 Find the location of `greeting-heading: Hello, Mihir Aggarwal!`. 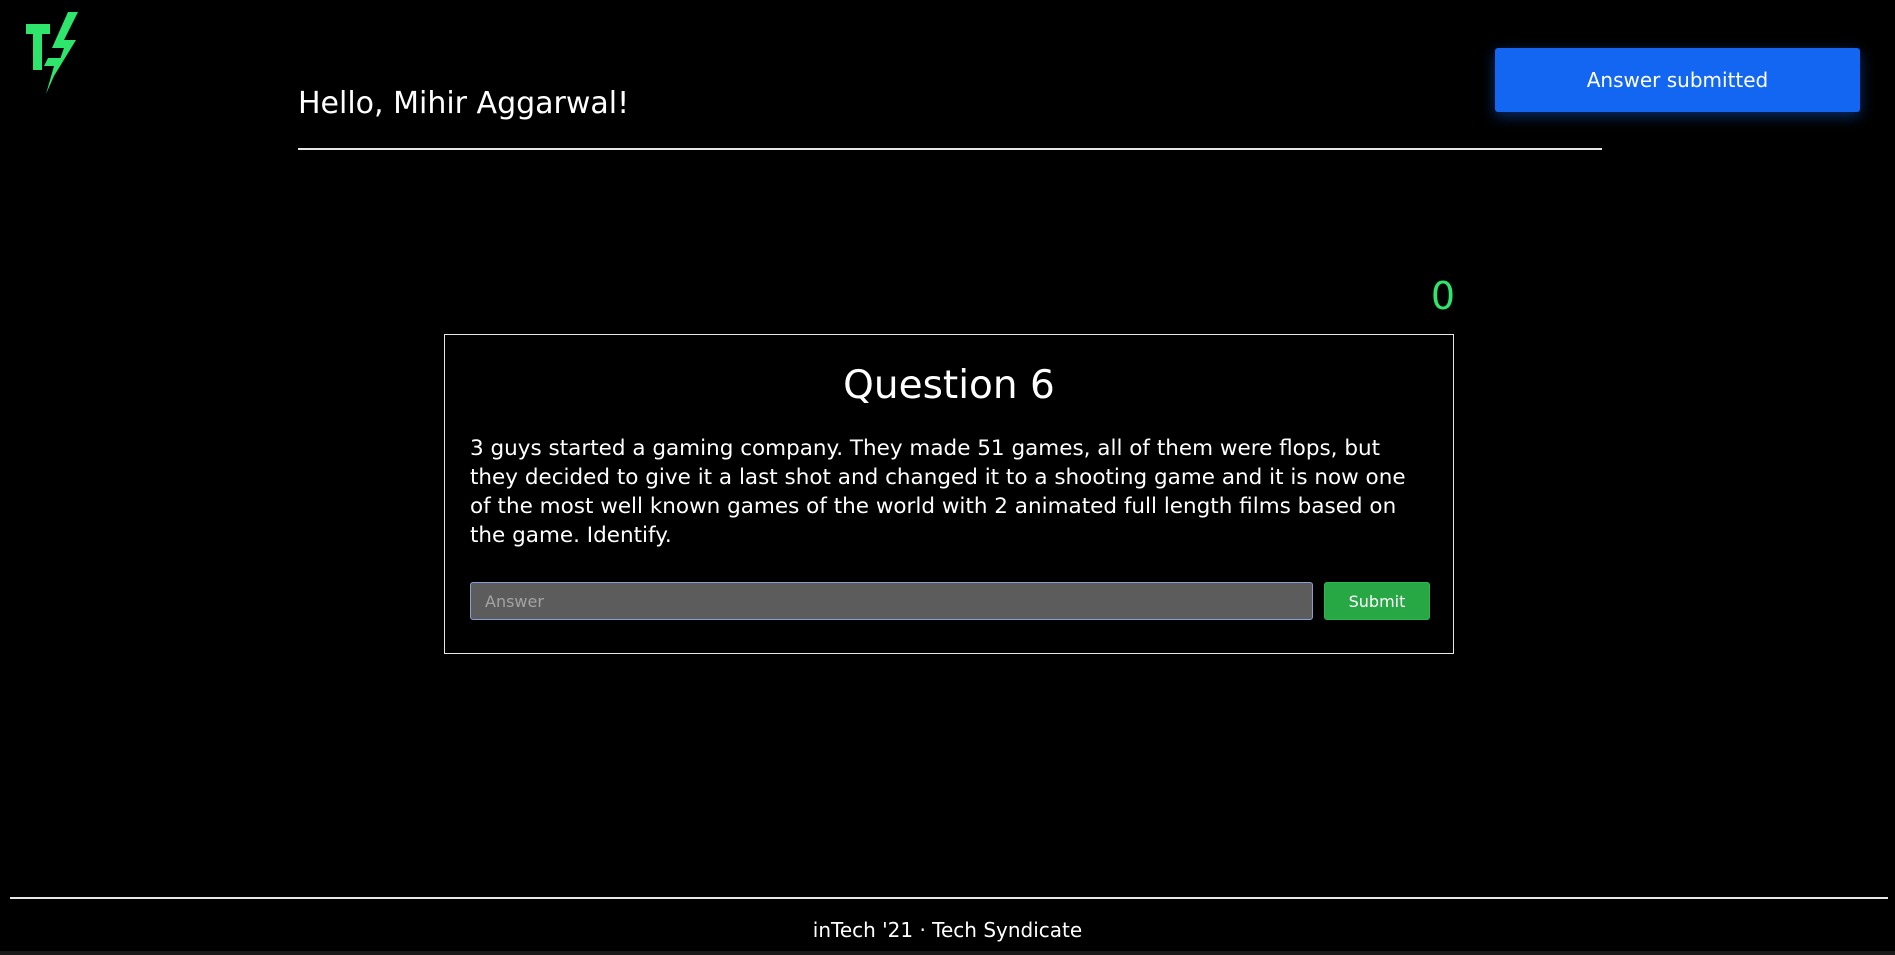

greeting-heading: Hello, Mihir Aggarwal! is located at coordinates (464, 103).